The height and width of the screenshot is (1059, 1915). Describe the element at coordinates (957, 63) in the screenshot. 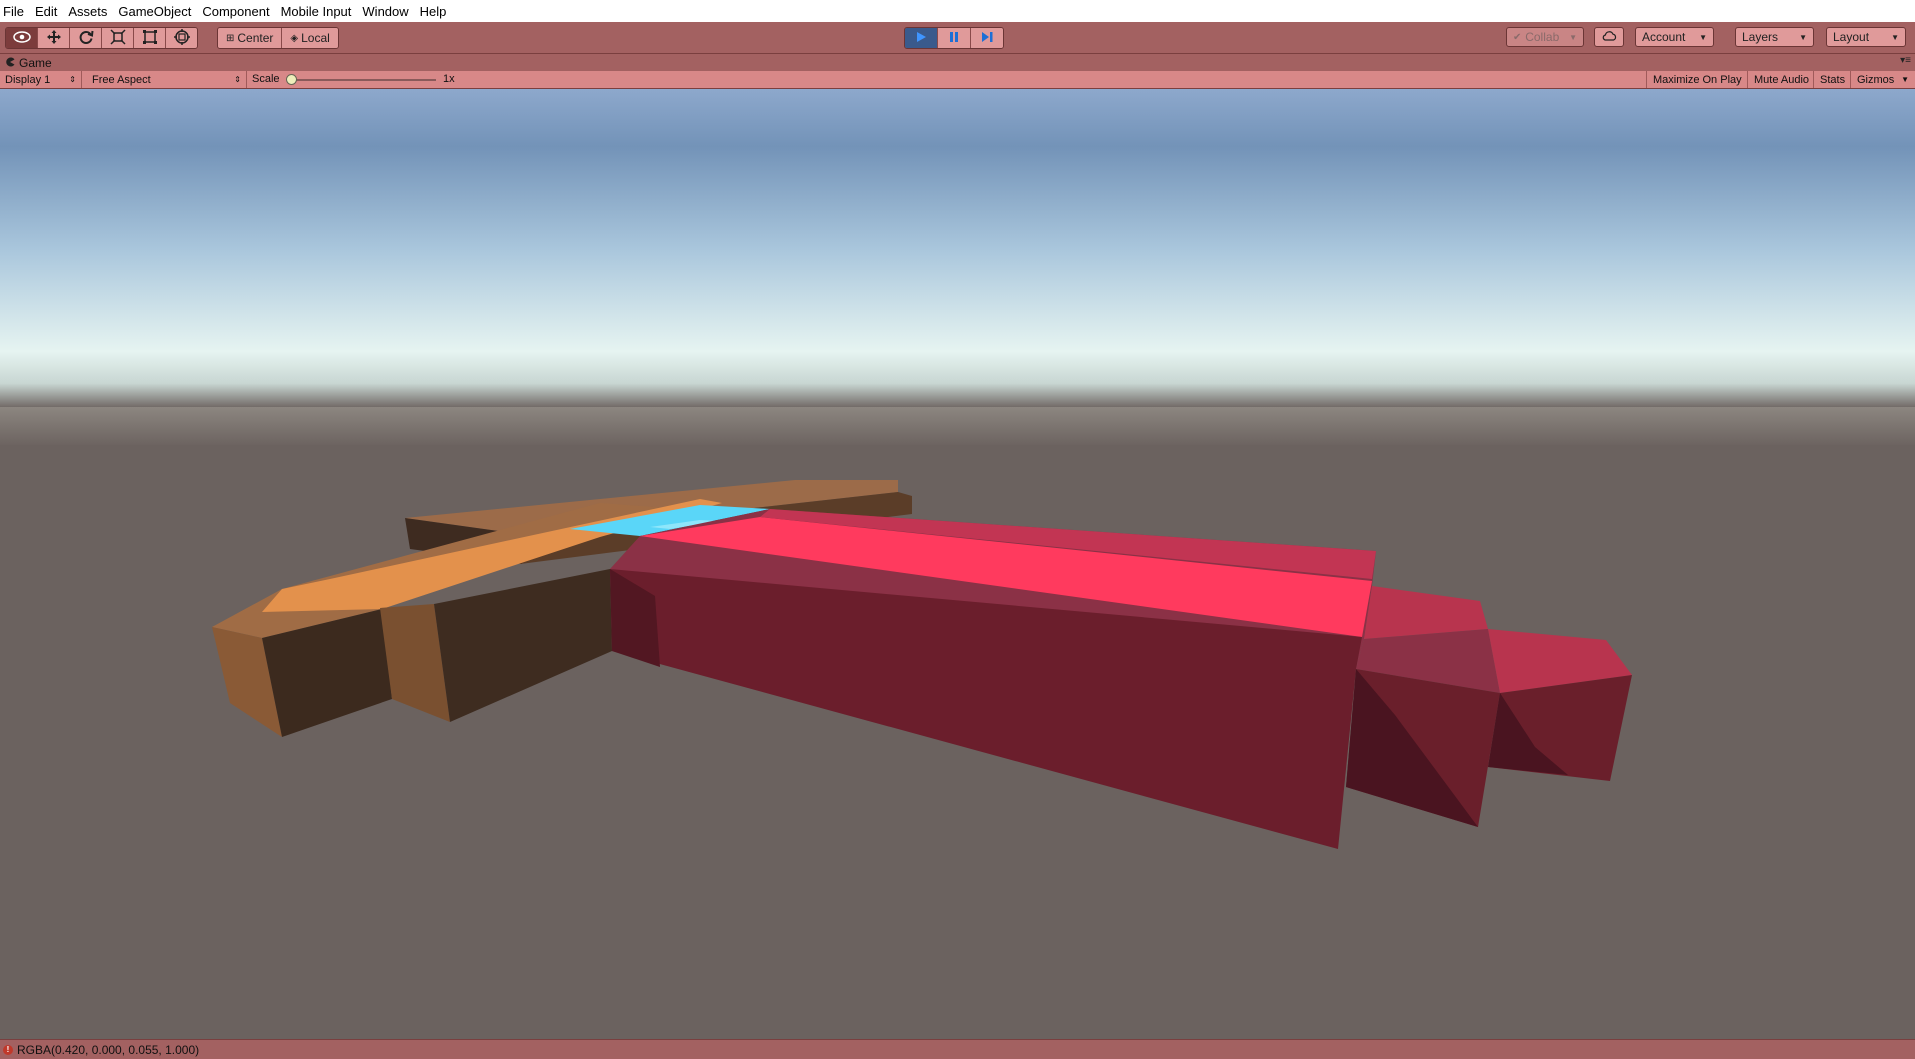

I see `game-tab-header: Game ▾≡` at that location.